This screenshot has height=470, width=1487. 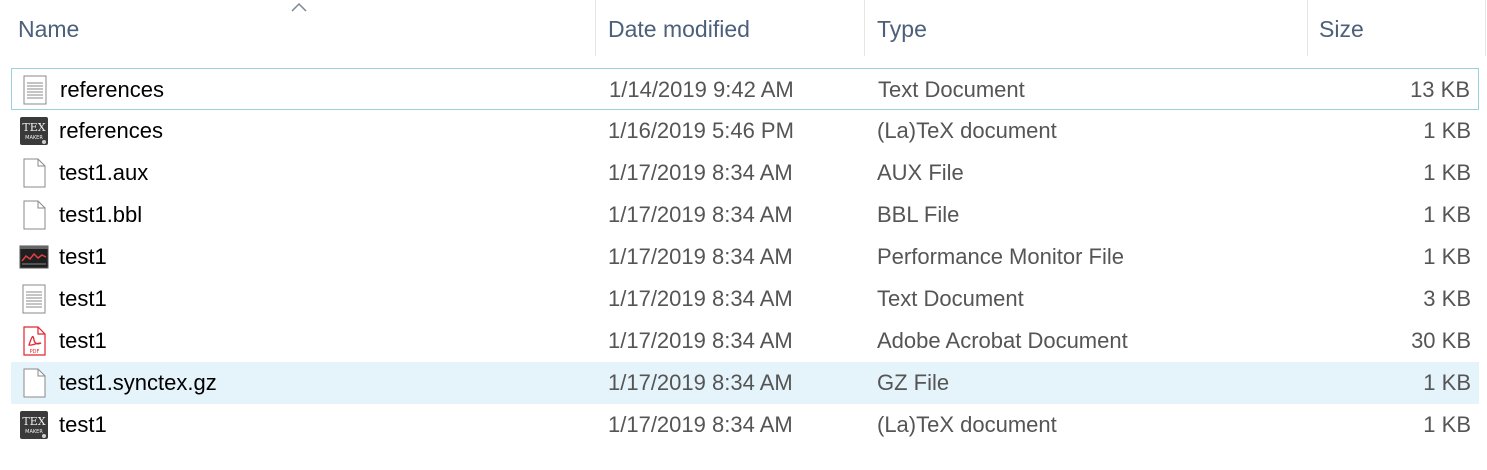 I want to click on performance-monitor-icon, so click(x=34, y=257).